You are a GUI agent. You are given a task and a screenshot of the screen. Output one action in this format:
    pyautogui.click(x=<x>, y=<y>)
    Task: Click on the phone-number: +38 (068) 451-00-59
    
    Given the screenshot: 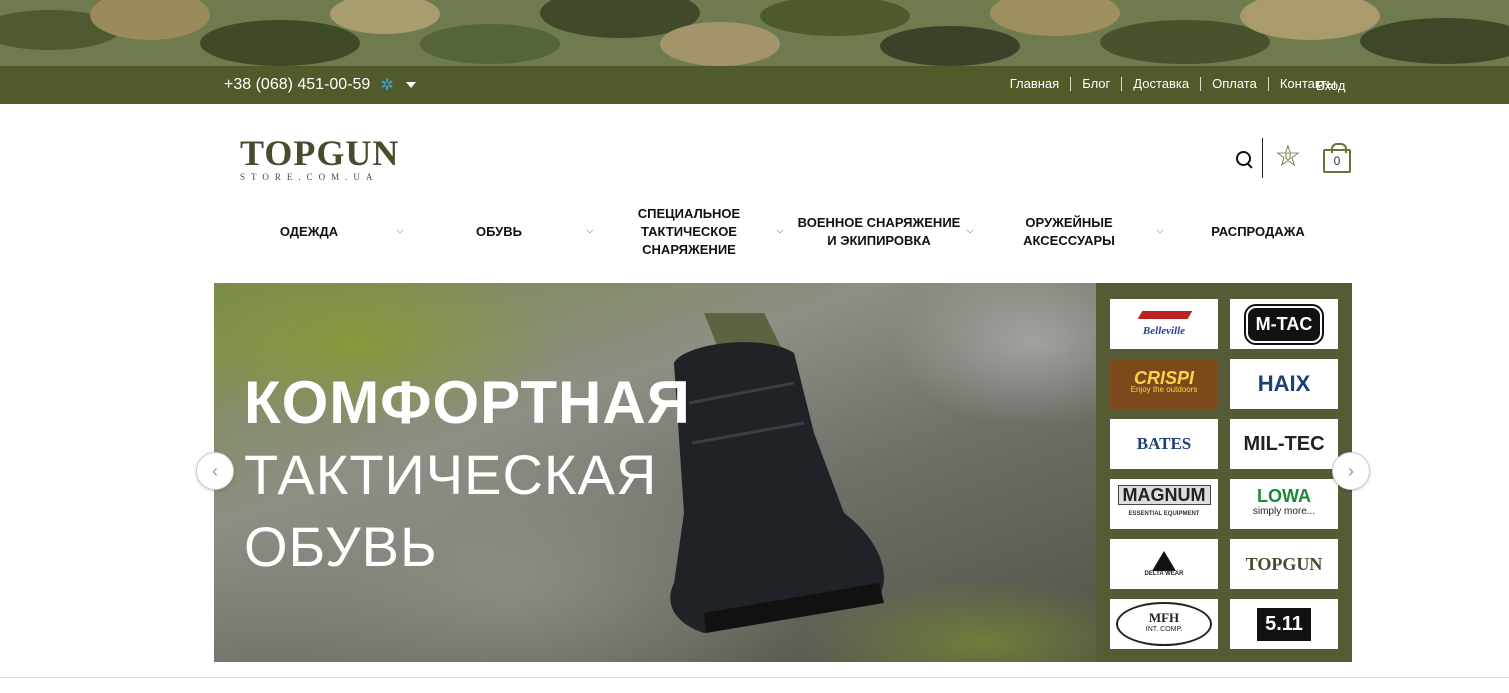 What is the action you would take?
    pyautogui.click(x=297, y=85)
    